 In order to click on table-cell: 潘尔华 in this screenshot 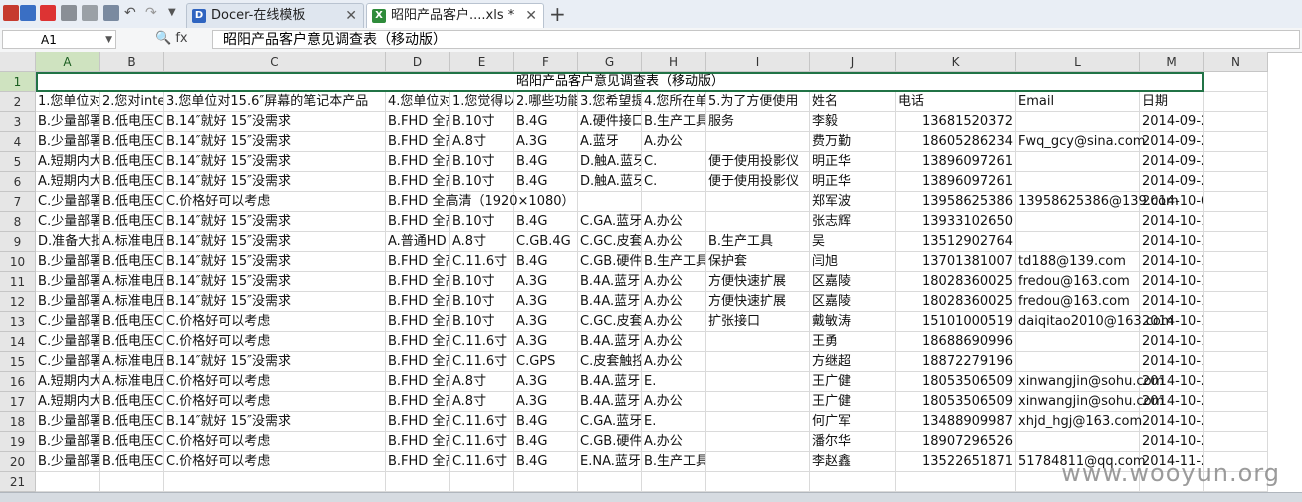, I will do `click(853, 442)`.